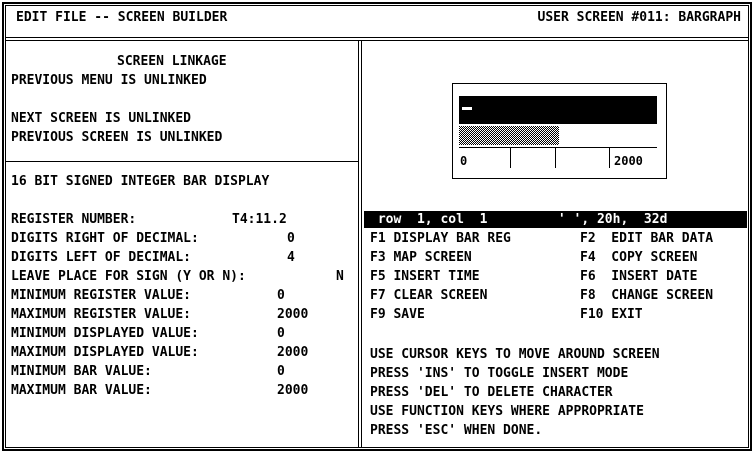 The image size is (753, 452). Describe the element at coordinates (558, 110) in the screenshot. I see `bar-graph-fill` at that location.